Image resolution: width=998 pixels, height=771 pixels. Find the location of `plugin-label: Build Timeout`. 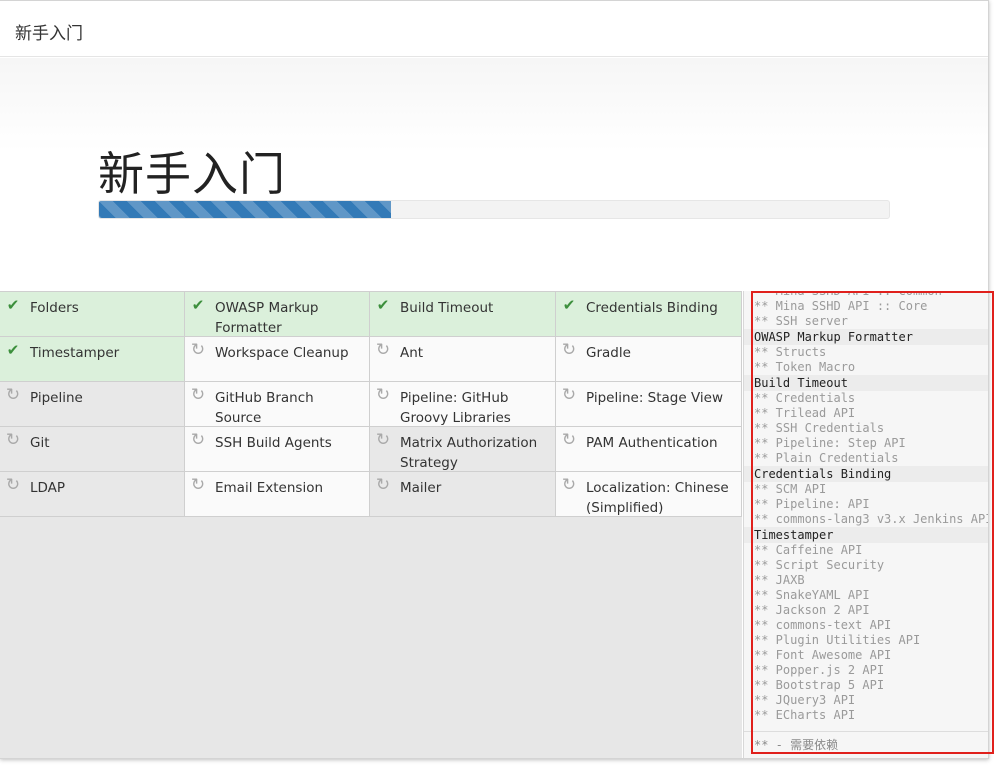

plugin-label: Build Timeout is located at coordinates (447, 308).